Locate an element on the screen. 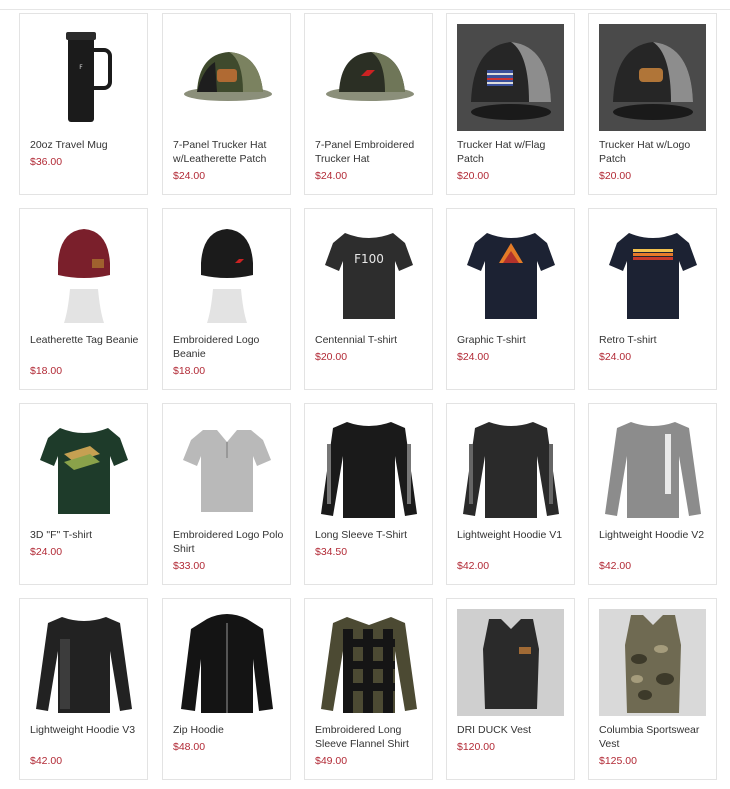 Image resolution: width=730 pixels, height=789 pixels. product-card: 3D "F" T-shirt $24.00 is located at coordinates (83, 494).